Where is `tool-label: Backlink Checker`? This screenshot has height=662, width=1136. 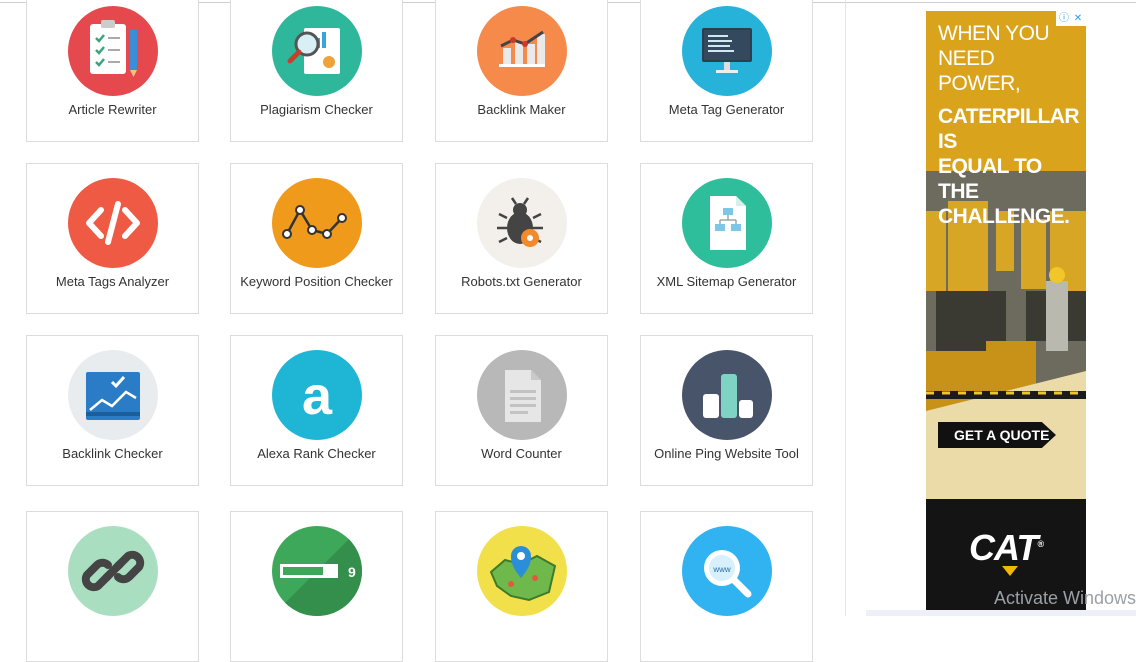 tool-label: Backlink Checker is located at coordinates (112, 453).